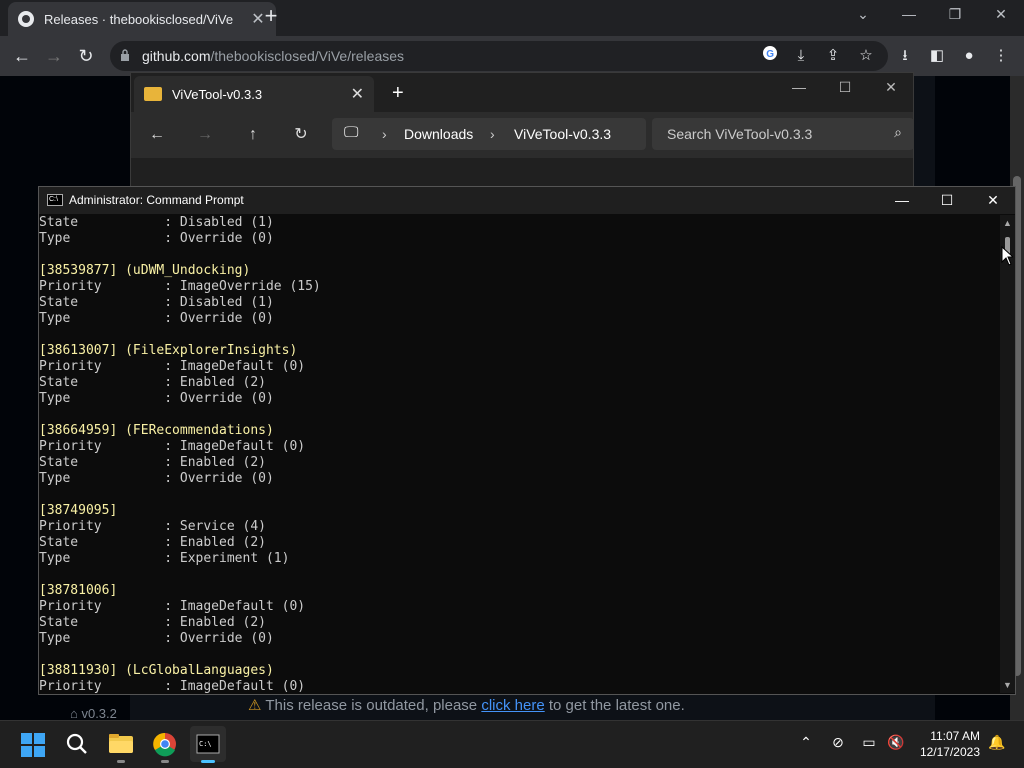  What do you see at coordinates (86, 56) in the screenshot?
I see `reload-button: ↻` at bounding box center [86, 56].